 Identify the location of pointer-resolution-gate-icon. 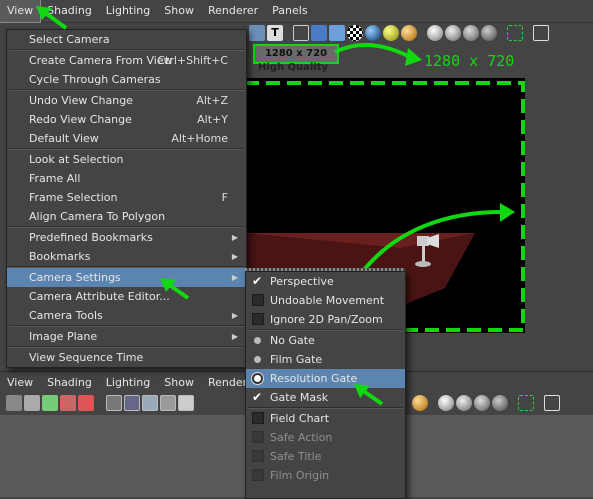
(369, 395).